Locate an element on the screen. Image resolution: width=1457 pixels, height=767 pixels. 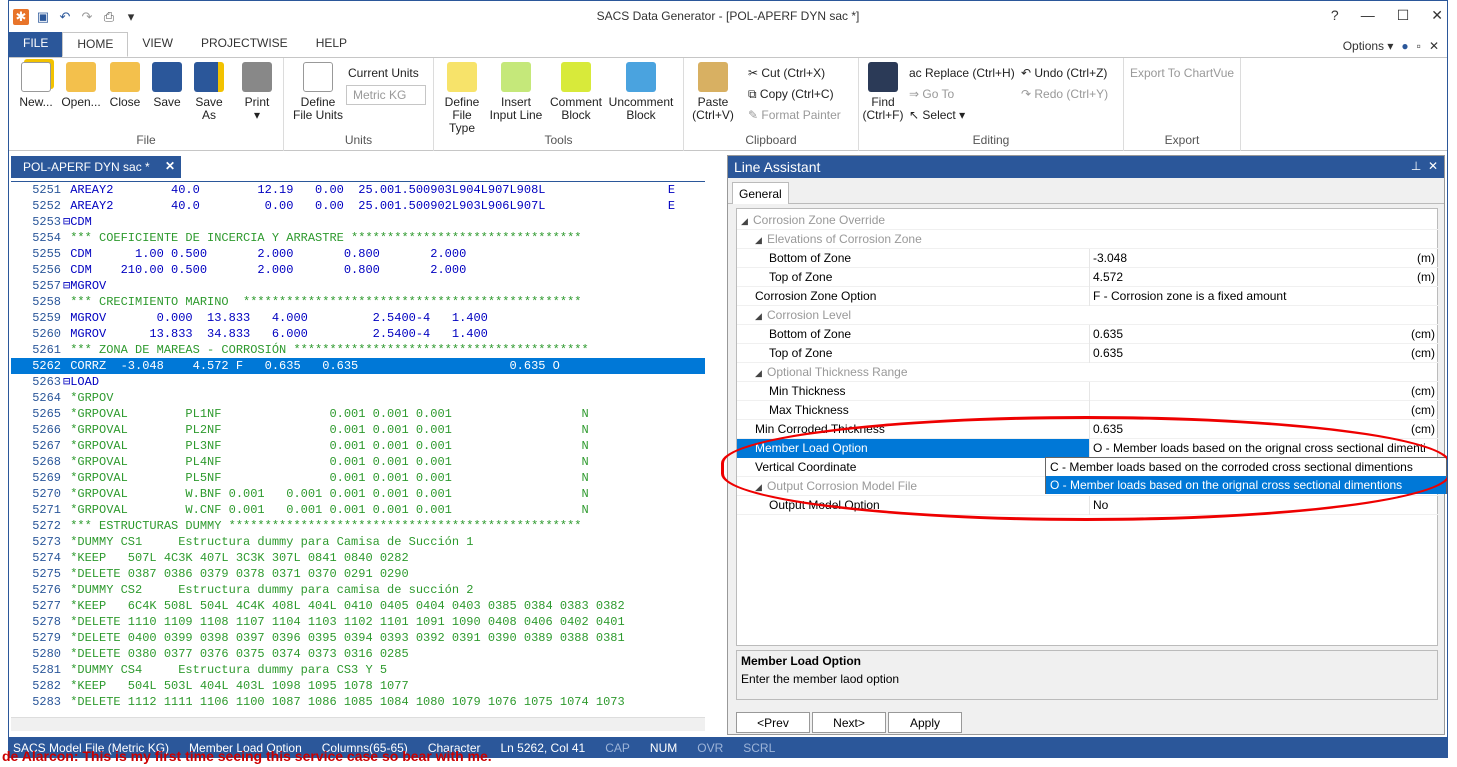
property-row: Min Corroded Thickness 0.635 (cm) is located at coordinates (1088, 429).